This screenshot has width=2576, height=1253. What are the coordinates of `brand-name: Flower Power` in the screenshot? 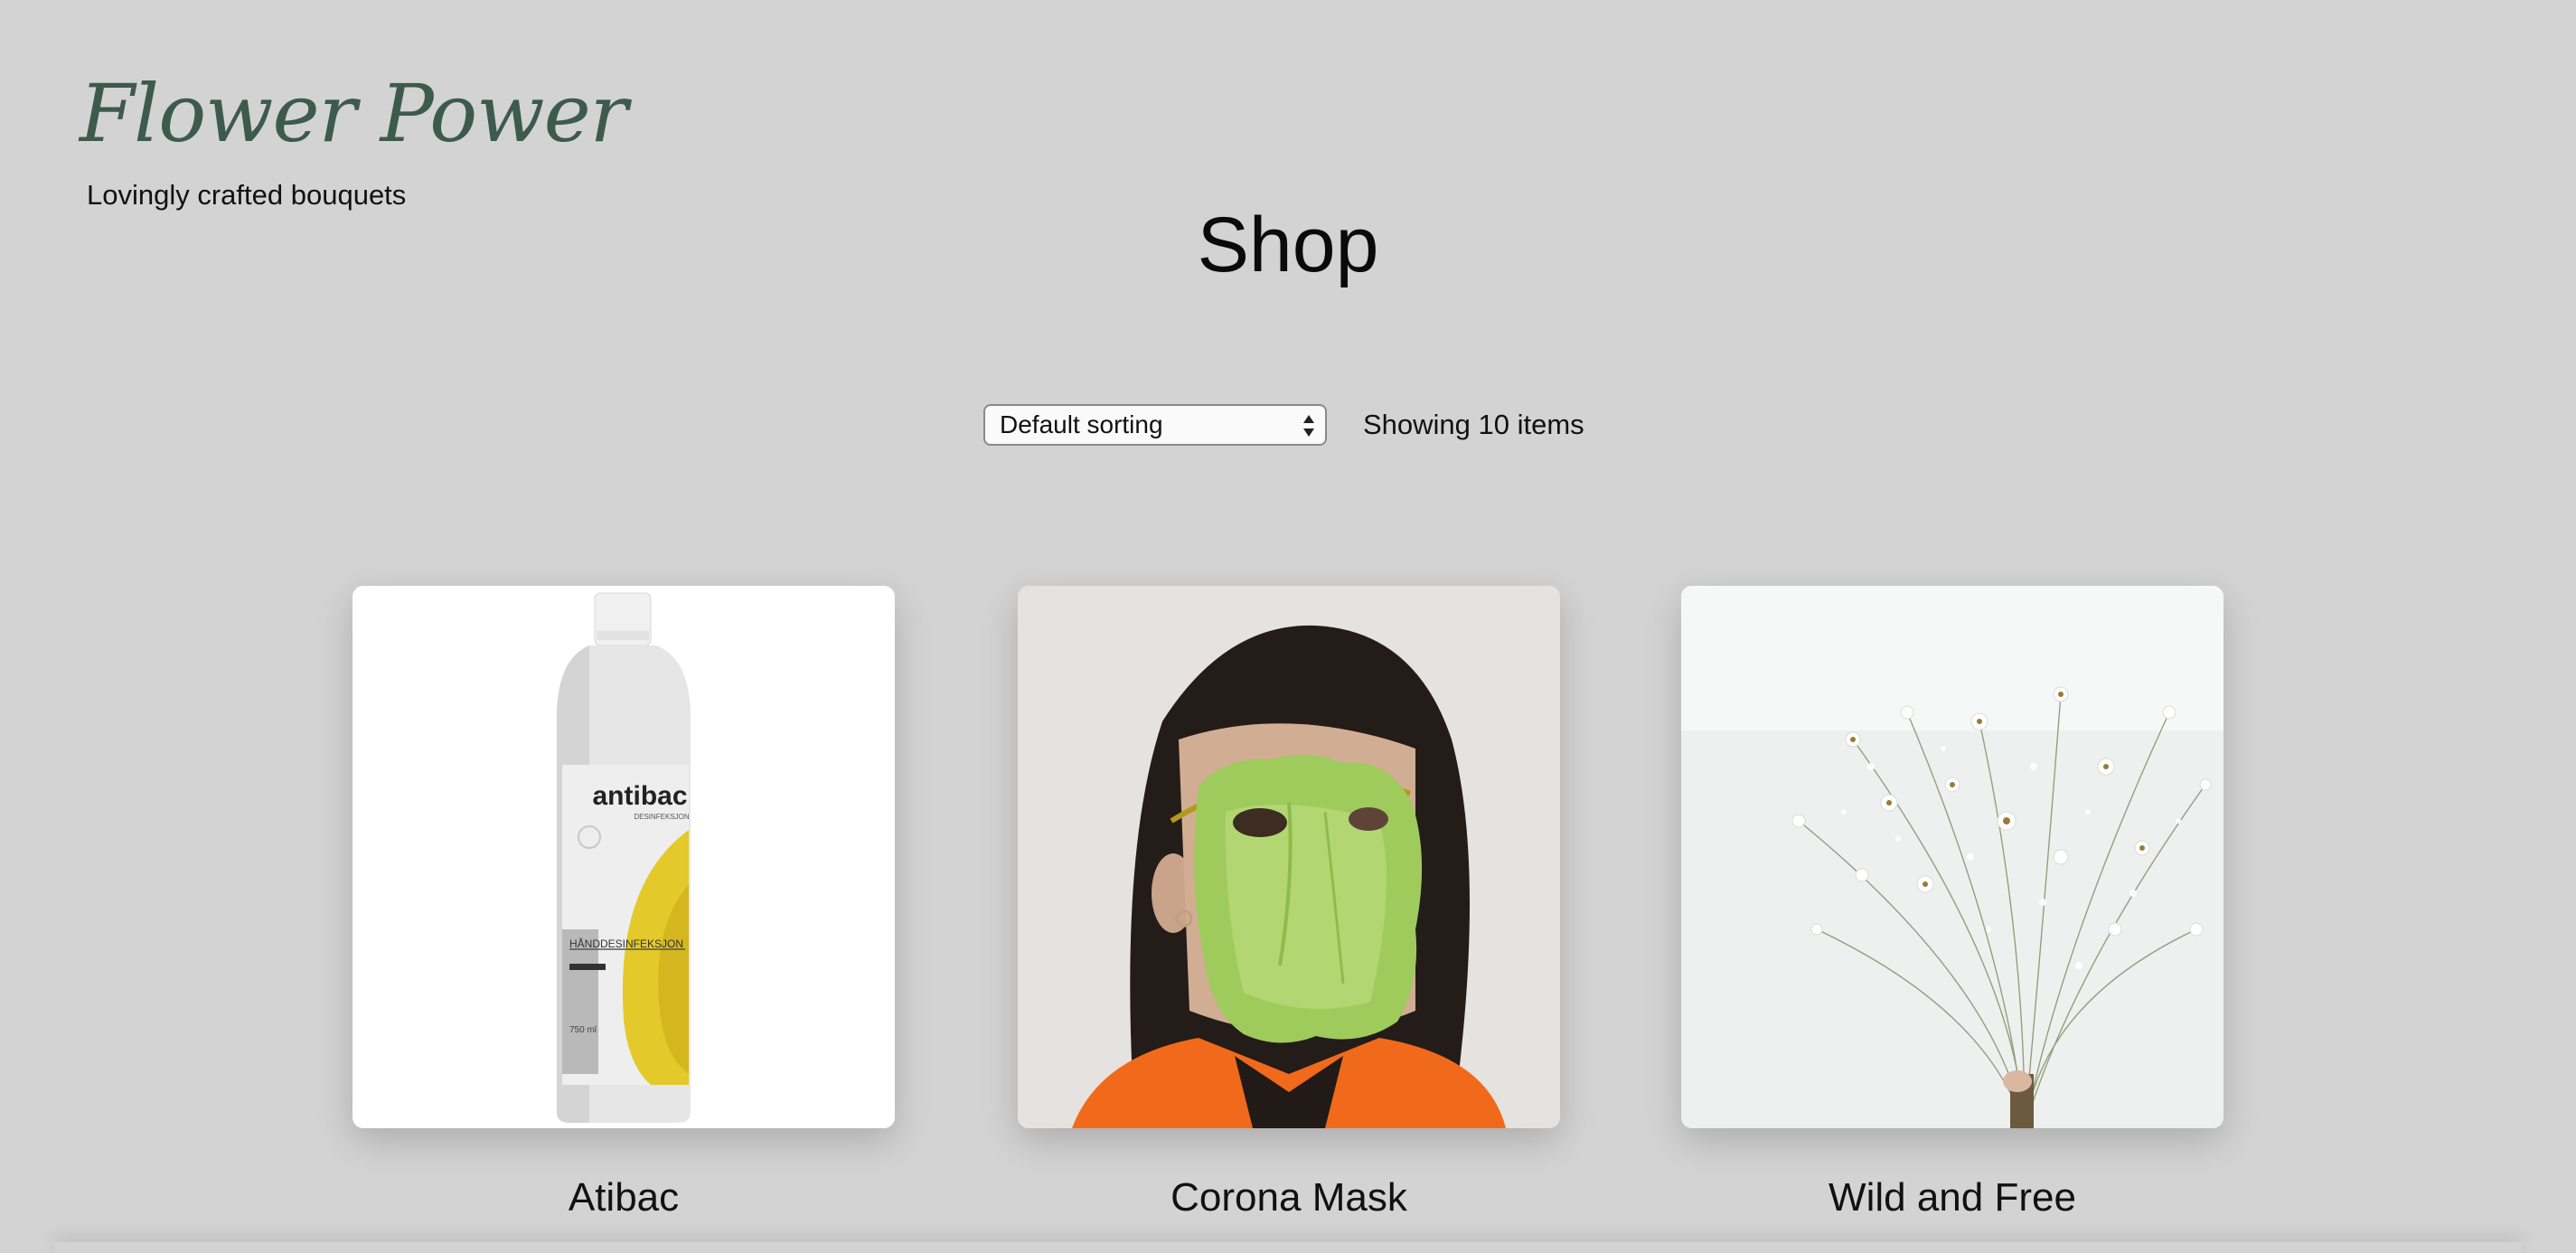 It's located at (354, 113).